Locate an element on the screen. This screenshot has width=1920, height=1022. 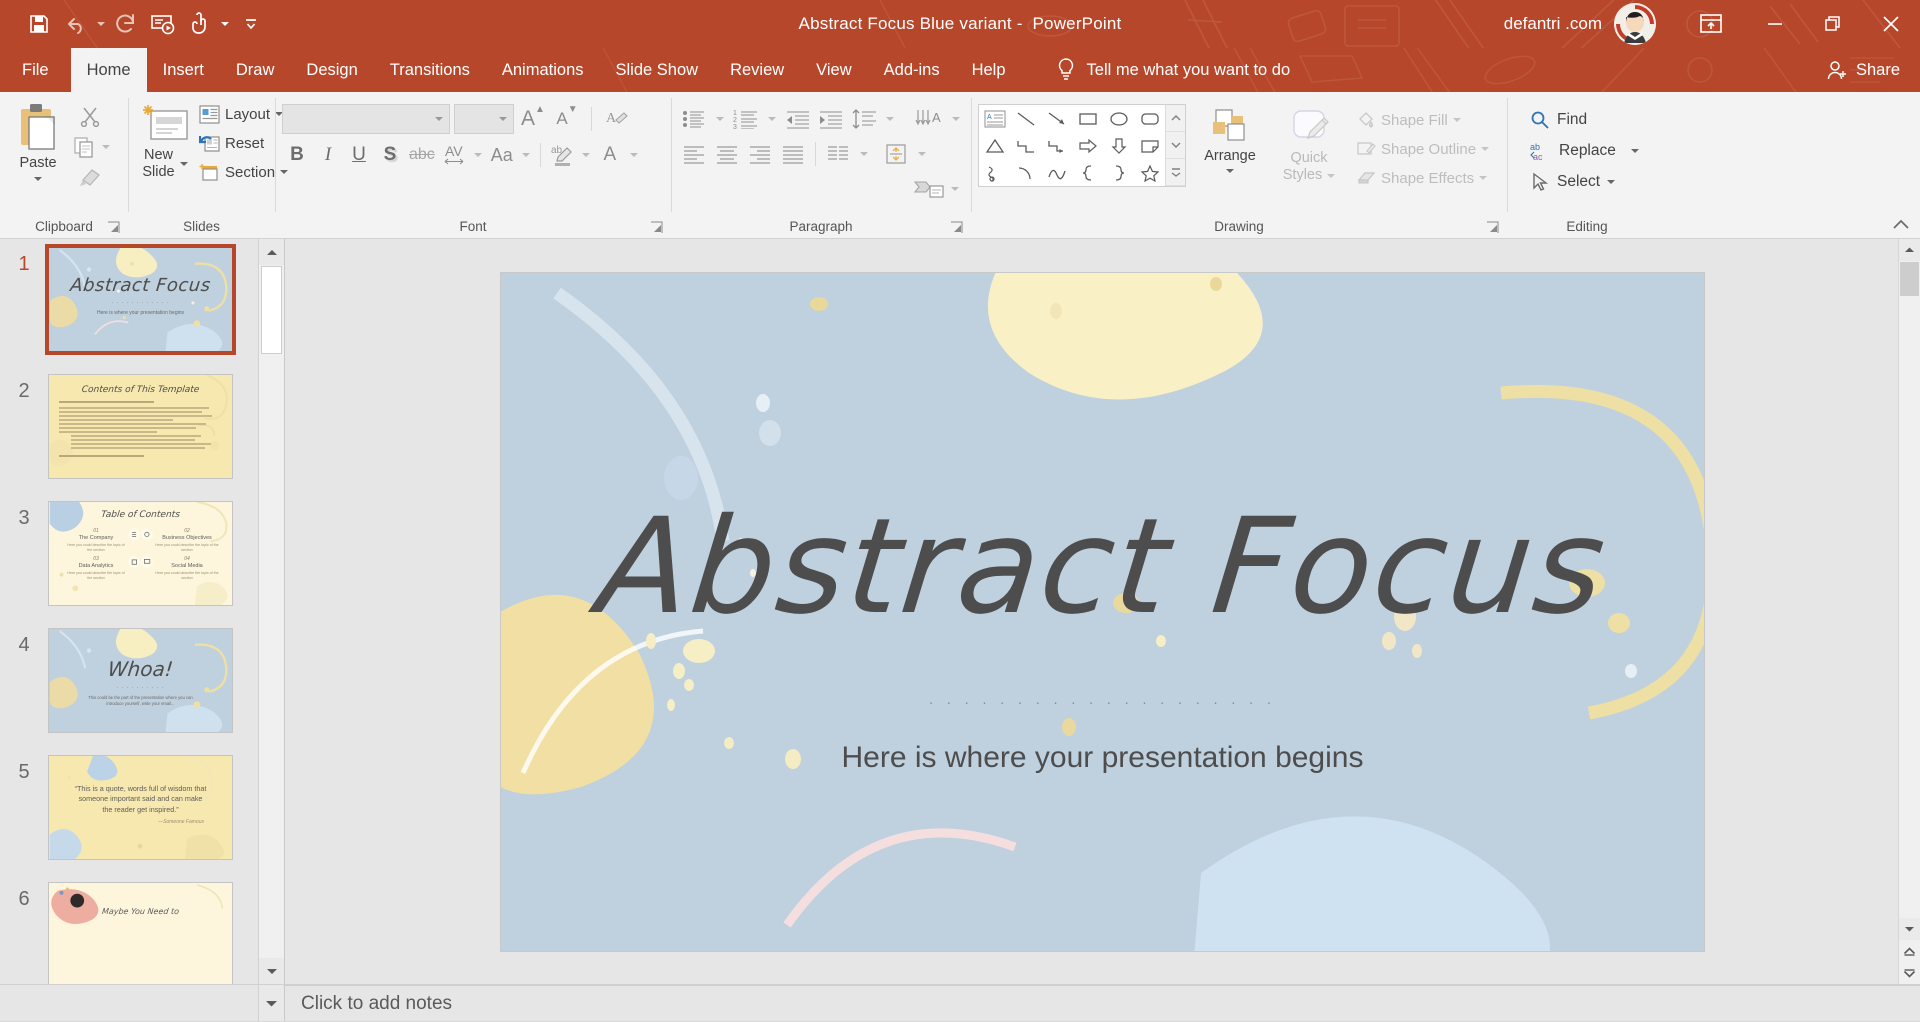
shape-text-box: A is located at coordinates (994, 118).